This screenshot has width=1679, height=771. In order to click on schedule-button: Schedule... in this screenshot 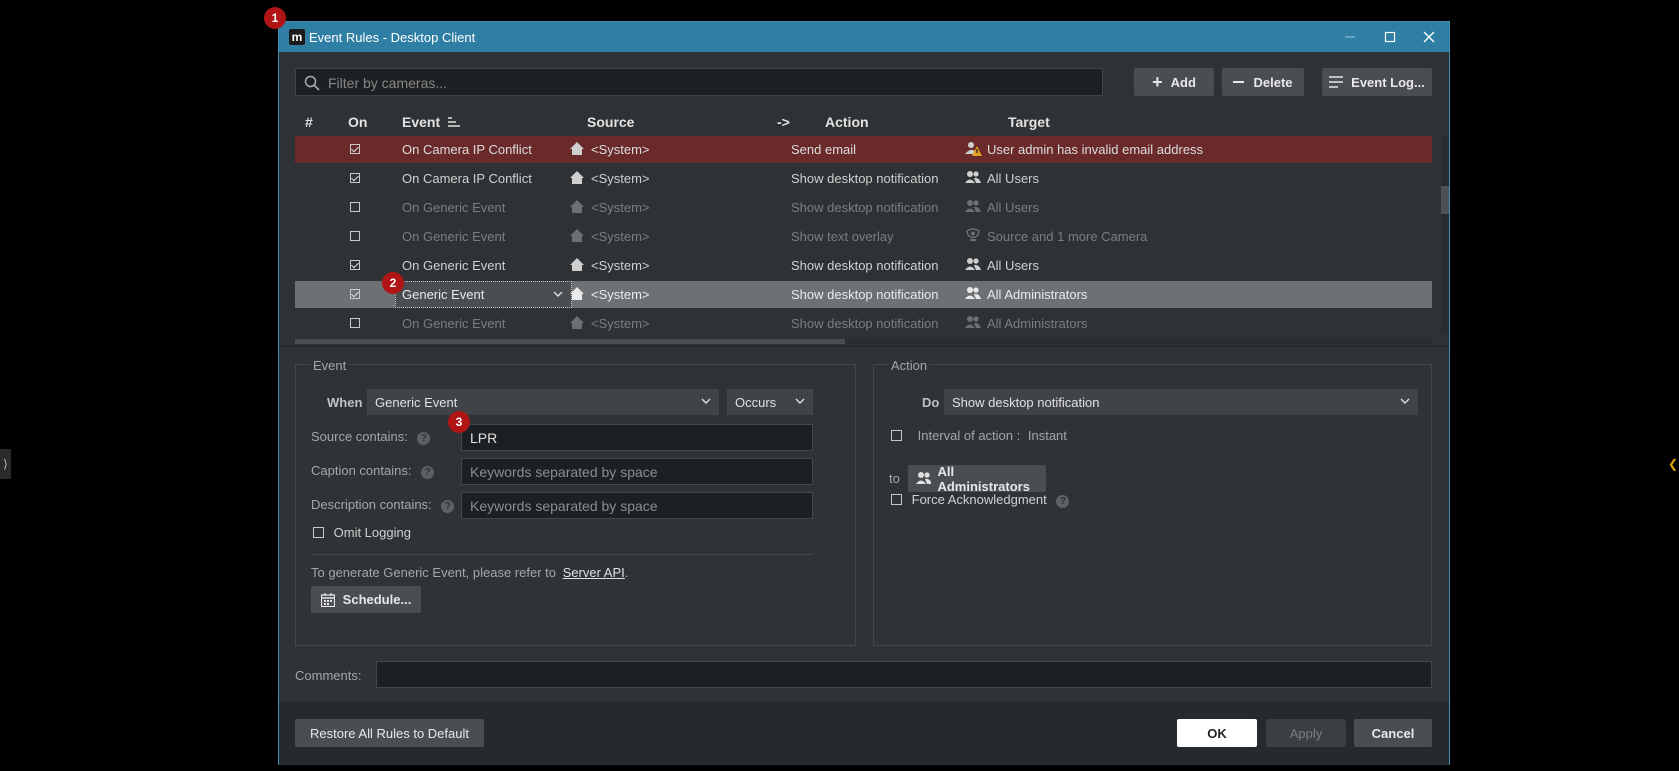, I will do `click(366, 599)`.